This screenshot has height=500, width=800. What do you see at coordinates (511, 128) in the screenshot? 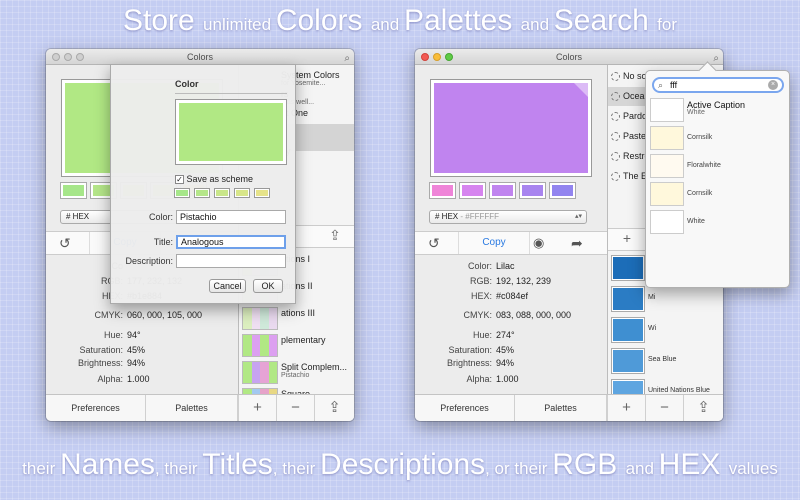
I see `color-swatch` at bounding box center [511, 128].